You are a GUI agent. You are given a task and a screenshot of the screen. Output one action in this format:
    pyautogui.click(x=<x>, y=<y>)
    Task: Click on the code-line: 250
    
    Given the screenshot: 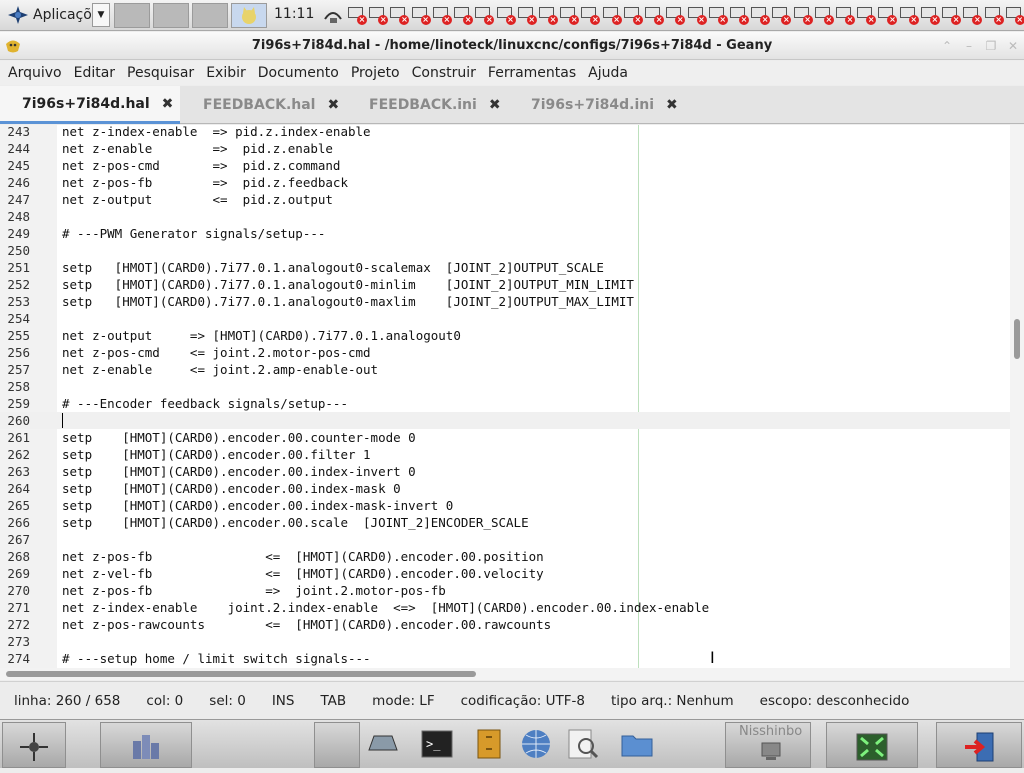 What is the action you would take?
    pyautogui.click(x=505, y=250)
    